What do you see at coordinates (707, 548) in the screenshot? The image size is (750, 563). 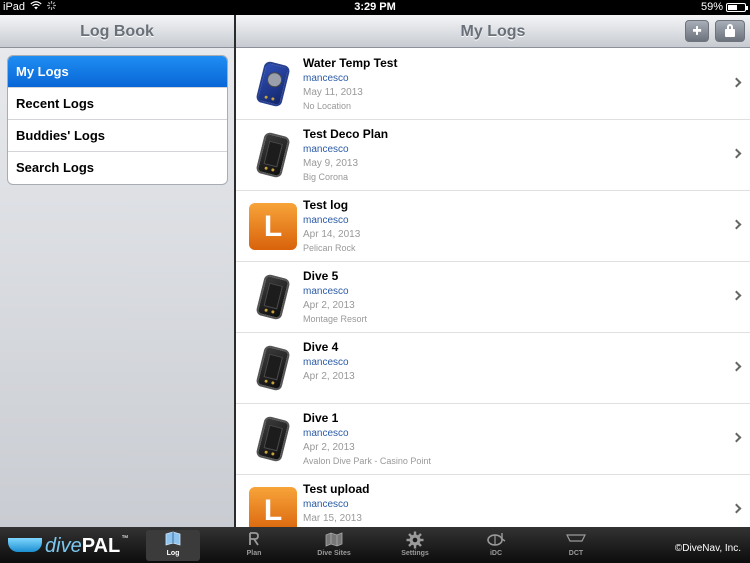 I see `copyright-text: ©DiveNav, Inc.` at bounding box center [707, 548].